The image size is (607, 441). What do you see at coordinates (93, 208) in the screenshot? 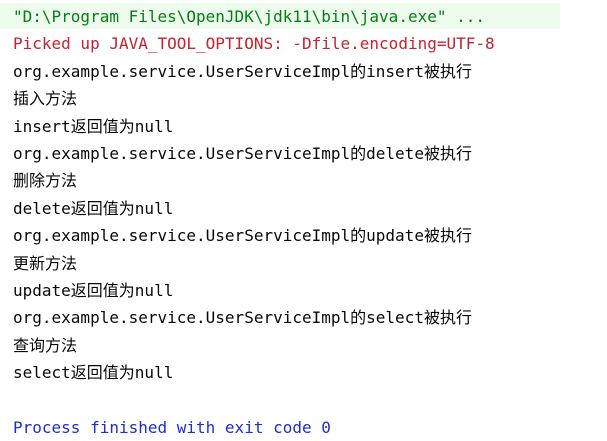
I see `output-line: delete返回值为null` at bounding box center [93, 208].